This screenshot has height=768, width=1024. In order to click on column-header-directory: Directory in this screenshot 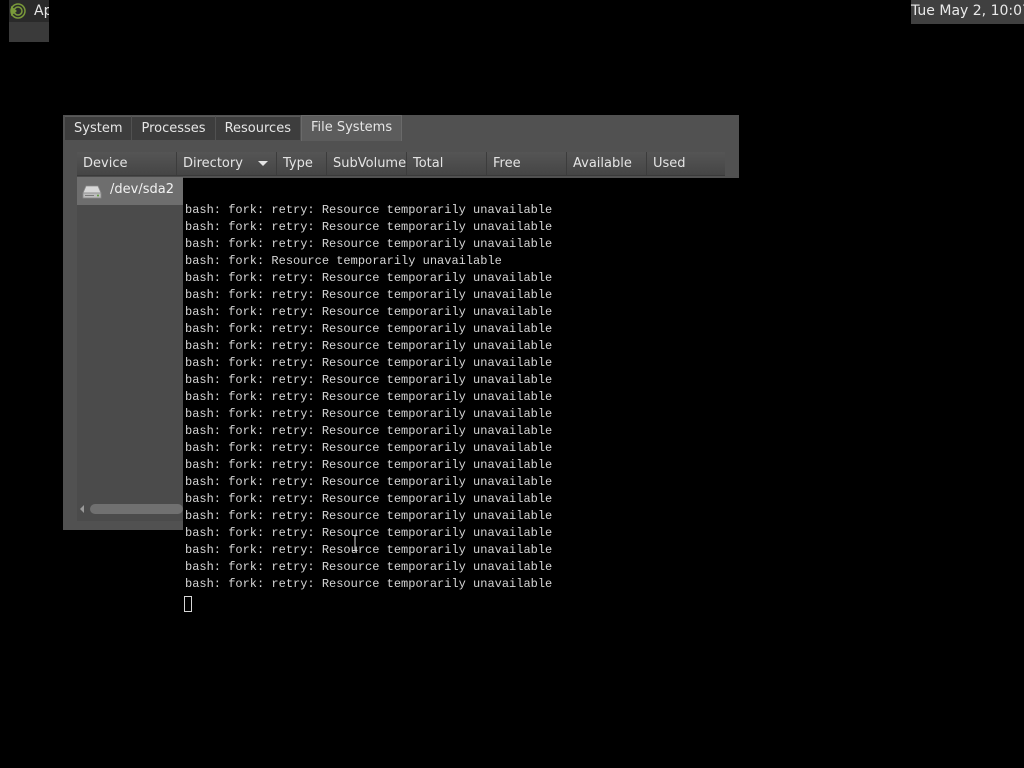, I will do `click(227, 163)`.